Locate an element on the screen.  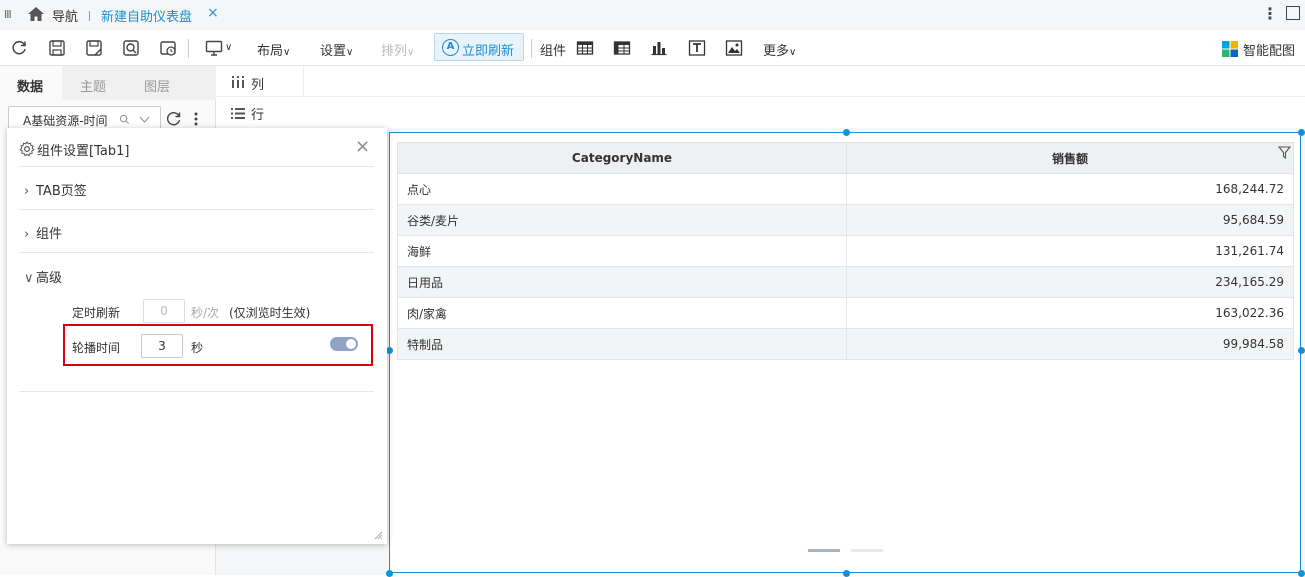
settings-menu: 设置∨ is located at coordinates (336, 49).